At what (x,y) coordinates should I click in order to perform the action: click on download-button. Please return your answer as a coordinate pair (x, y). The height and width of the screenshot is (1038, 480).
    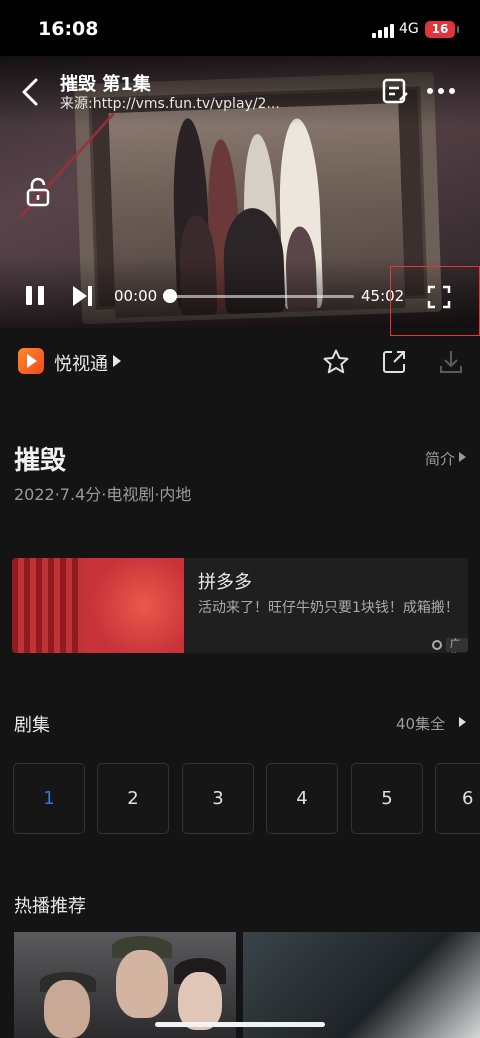
    Looking at the image, I should click on (451, 362).